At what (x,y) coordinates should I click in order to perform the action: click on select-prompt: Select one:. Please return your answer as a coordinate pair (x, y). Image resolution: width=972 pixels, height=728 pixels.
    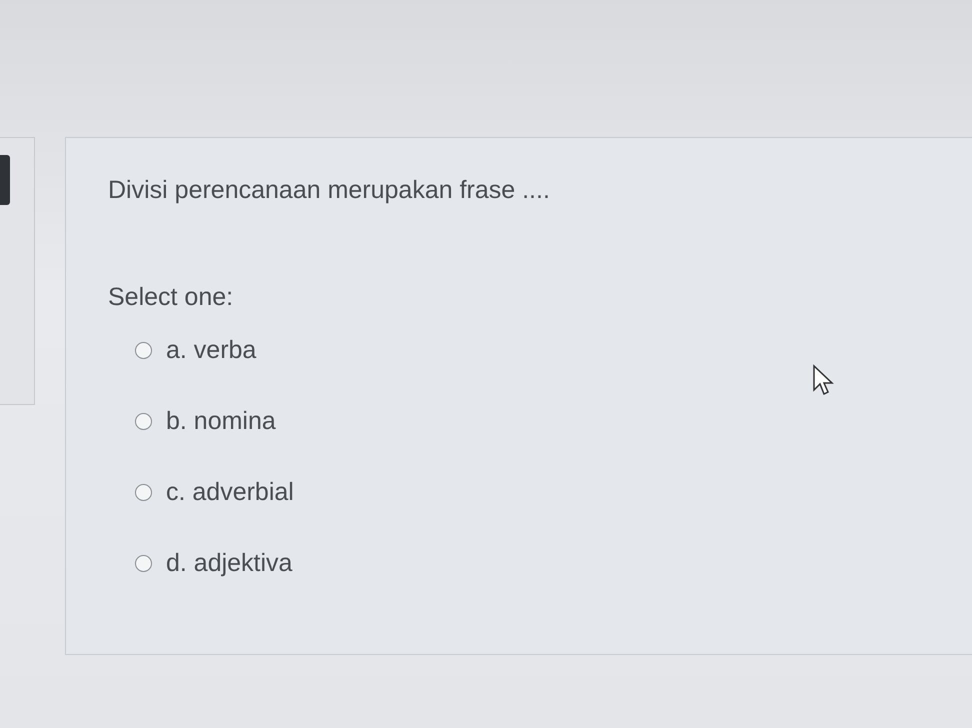
    Looking at the image, I should click on (171, 297).